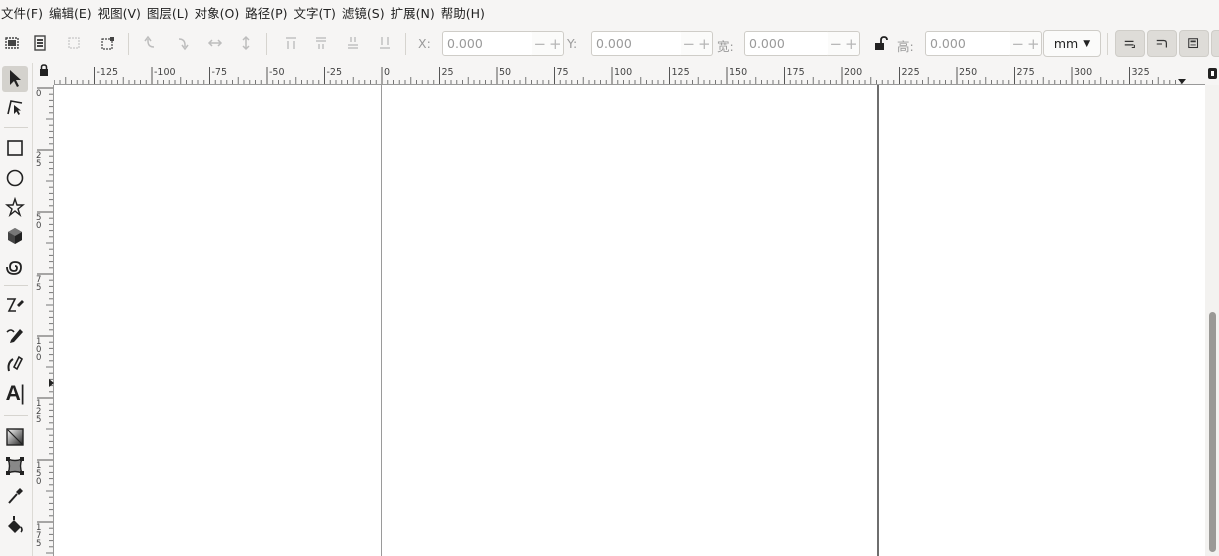 This screenshot has width=1219, height=556. What do you see at coordinates (73, 12) in the screenshot?
I see `menu-edit: 编辑(E)` at bounding box center [73, 12].